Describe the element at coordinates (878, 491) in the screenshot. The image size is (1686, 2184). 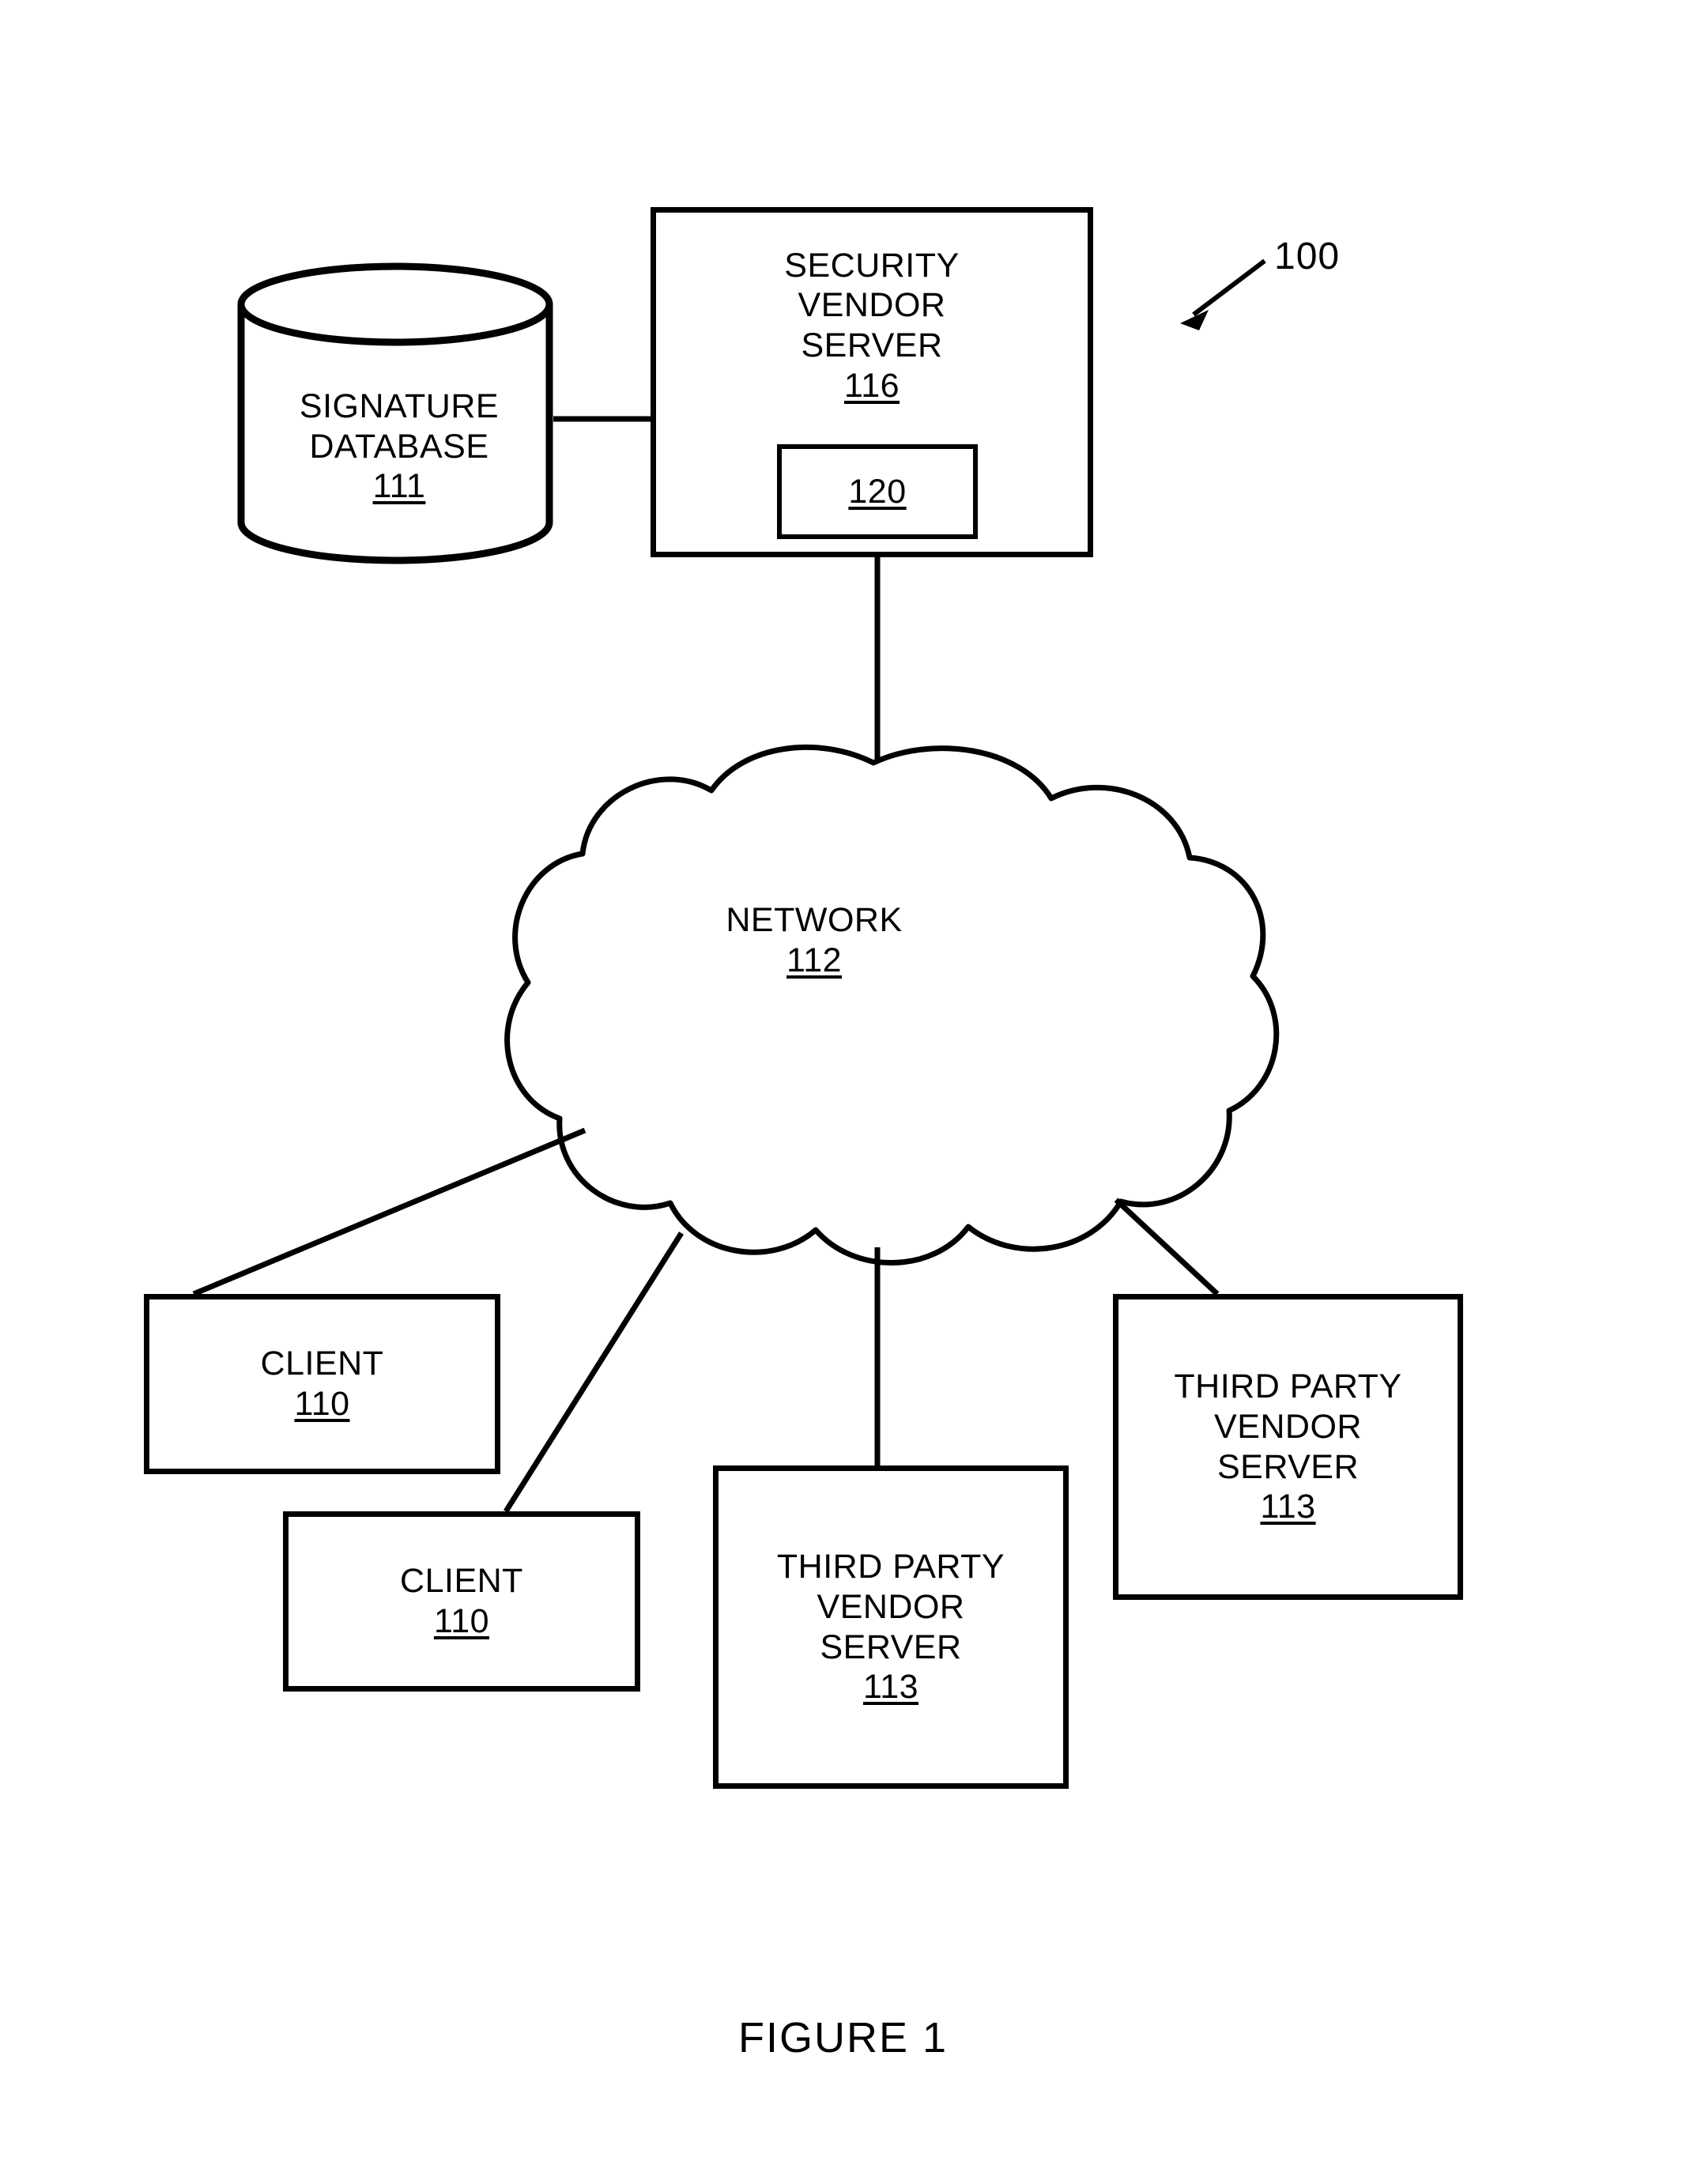
I see `module-120-box` at that location.